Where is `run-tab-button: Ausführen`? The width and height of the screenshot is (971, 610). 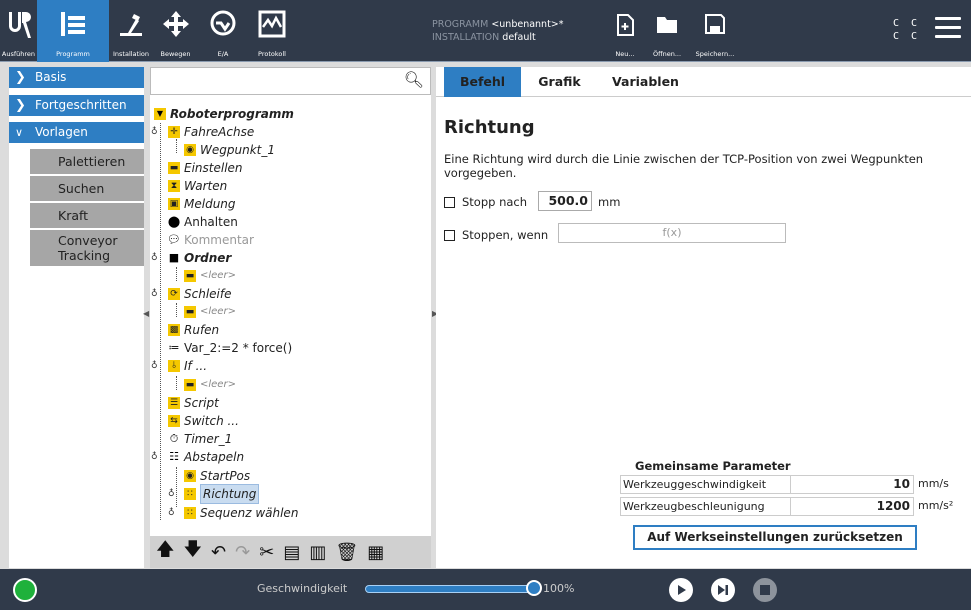 run-tab-button: Ausführen is located at coordinates (18, 31).